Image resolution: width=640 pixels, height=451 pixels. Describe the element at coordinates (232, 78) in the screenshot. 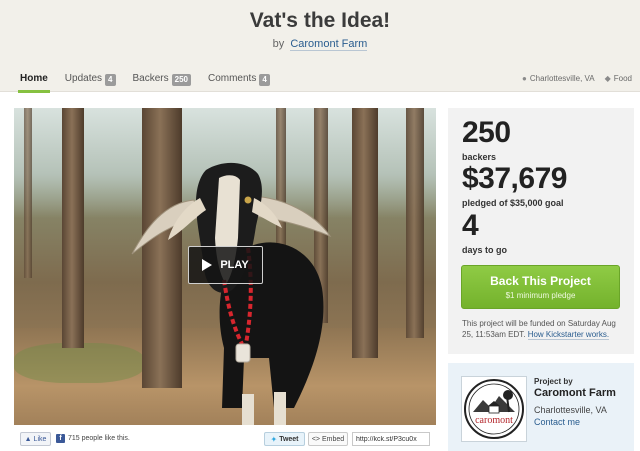

I see `tab-label: Comments` at that location.